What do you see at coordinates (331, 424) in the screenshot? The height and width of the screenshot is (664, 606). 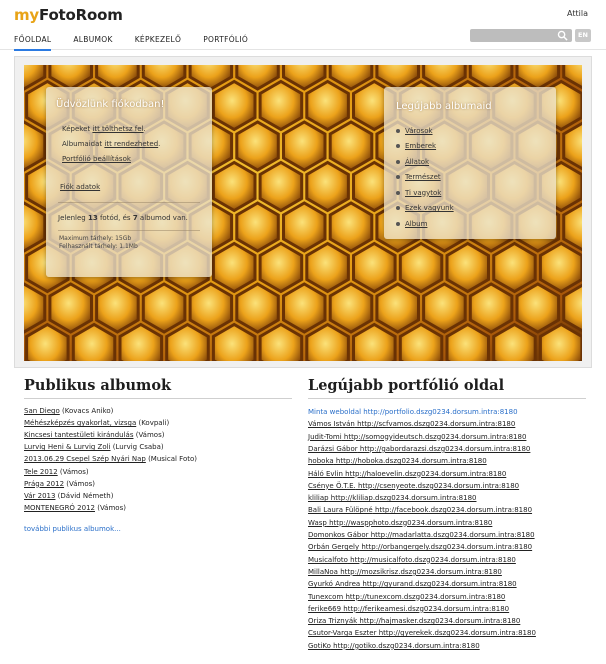 I see `portfolio-name-link: Vámos István` at bounding box center [331, 424].